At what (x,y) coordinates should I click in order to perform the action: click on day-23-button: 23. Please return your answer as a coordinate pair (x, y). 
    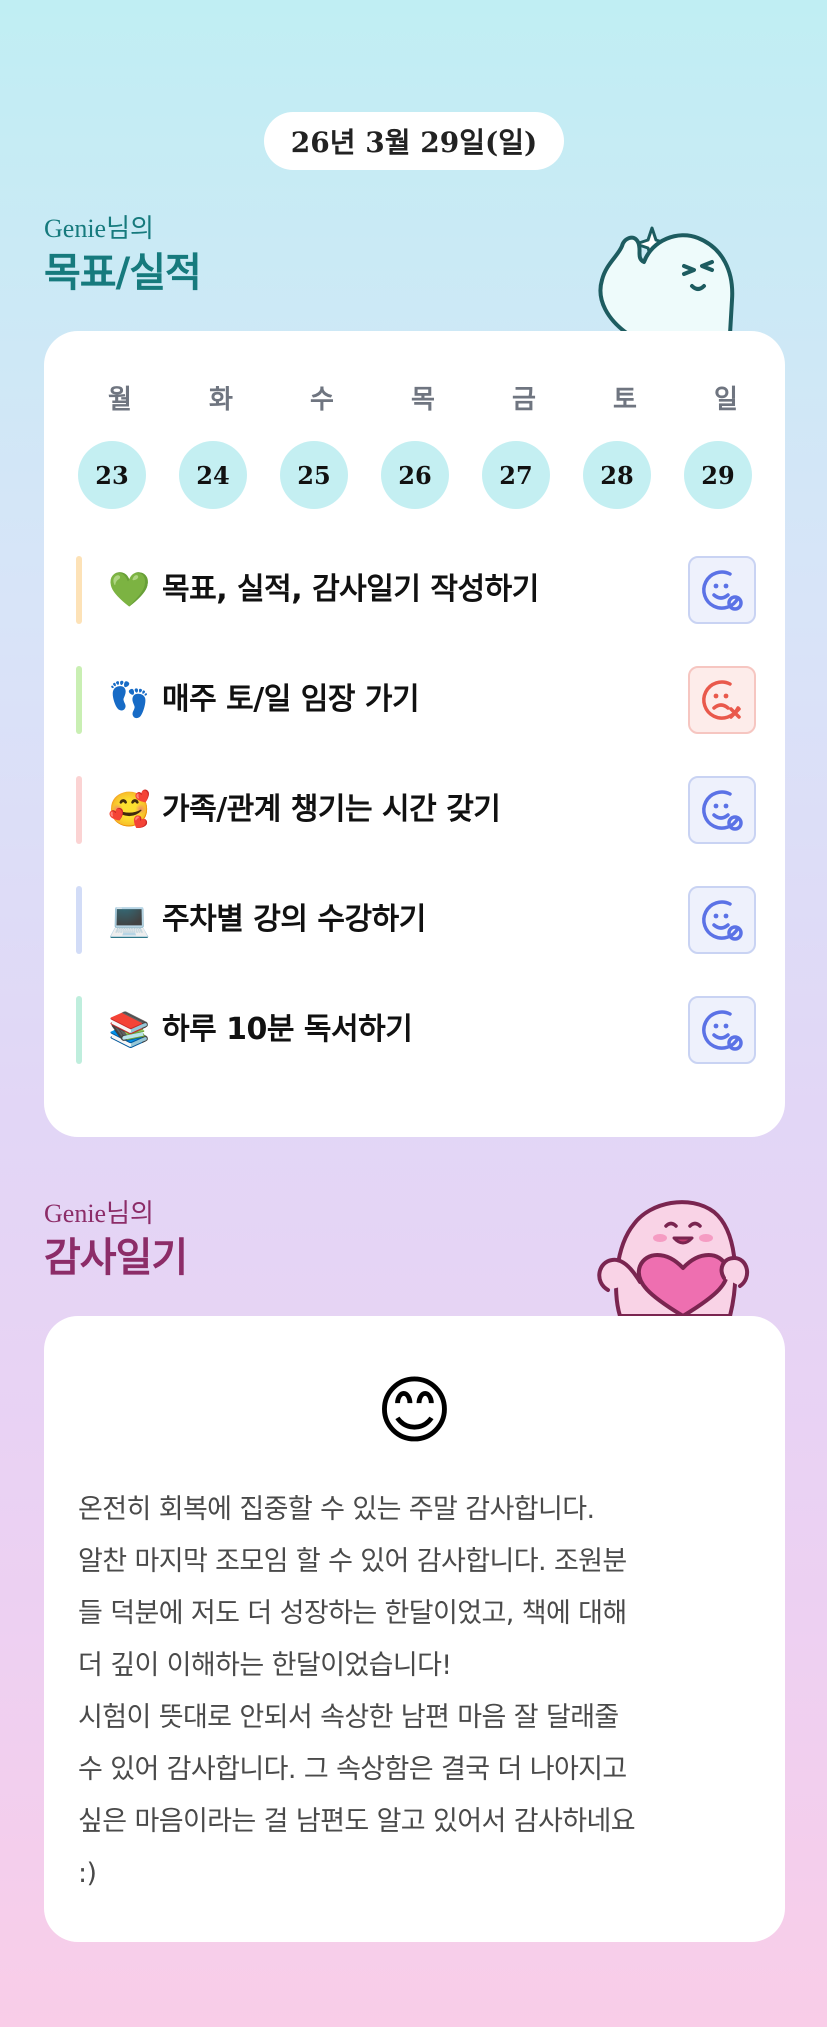
    Looking at the image, I should click on (112, 475).